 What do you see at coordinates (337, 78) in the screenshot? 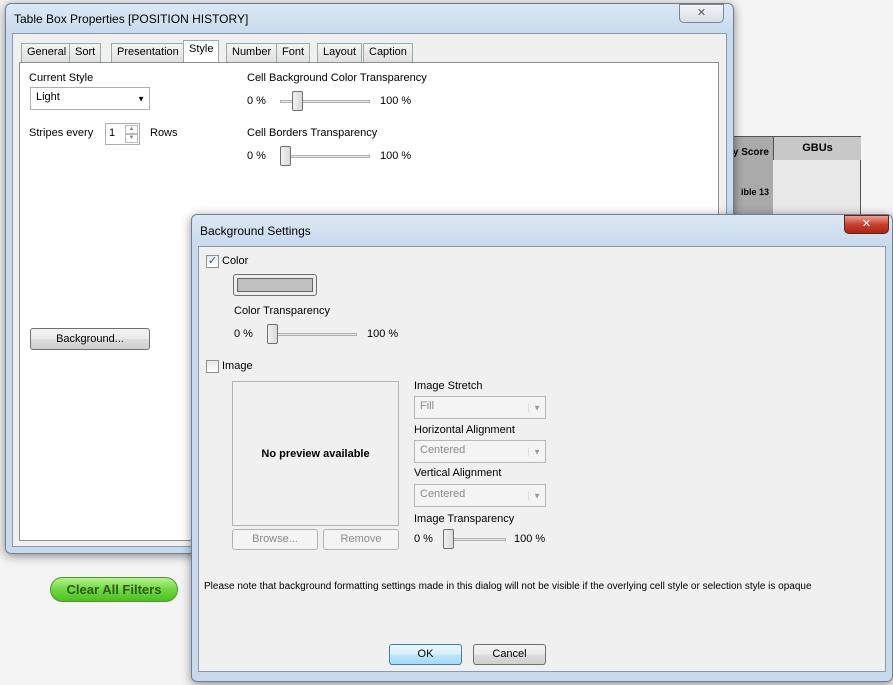
I see `cell-bg-transparency-label: Cell Background Color Transparency` at bounding box center [337, 78].